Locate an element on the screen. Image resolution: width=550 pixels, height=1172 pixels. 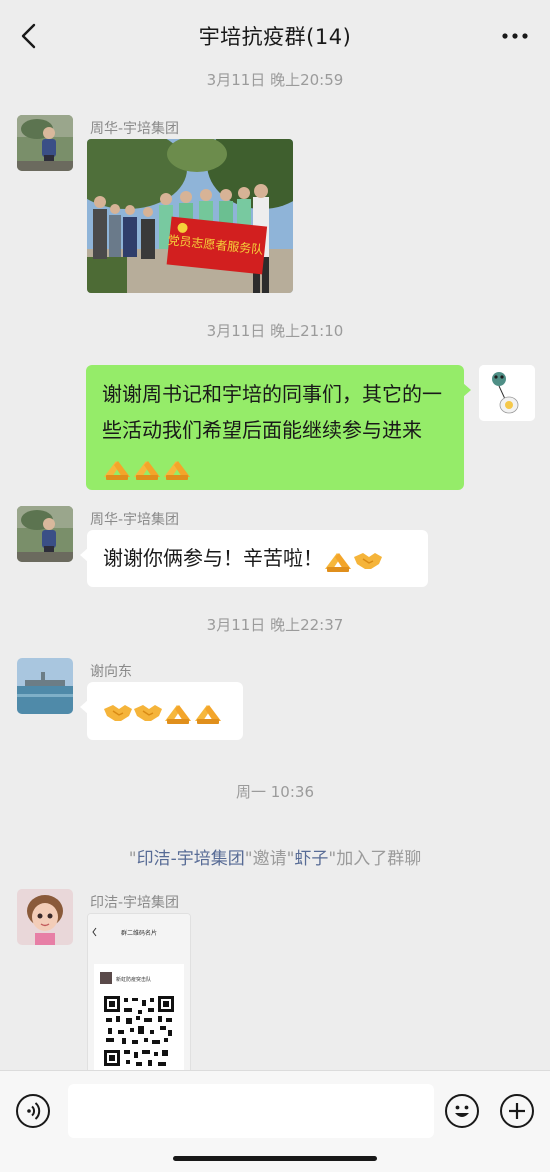
timestamp: 周一 10:36 is located at coordinates (275, 792).